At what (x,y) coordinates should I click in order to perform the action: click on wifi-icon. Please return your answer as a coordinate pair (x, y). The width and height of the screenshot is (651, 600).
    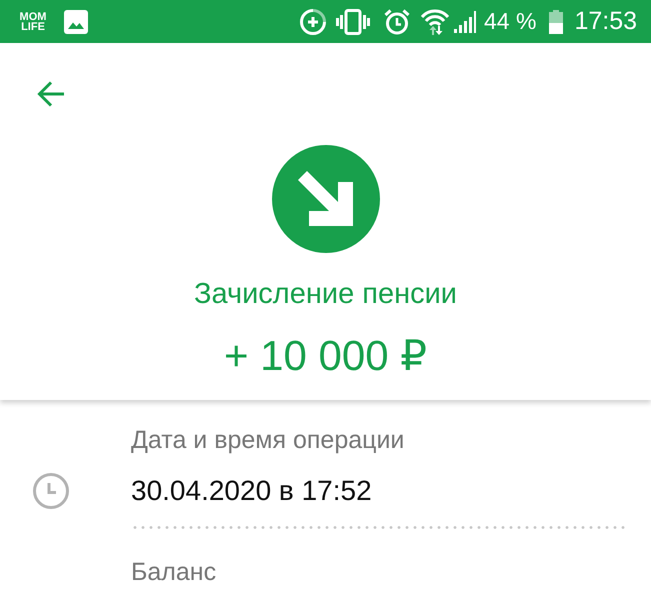
    Looking at the image, I should click on (435, 21).